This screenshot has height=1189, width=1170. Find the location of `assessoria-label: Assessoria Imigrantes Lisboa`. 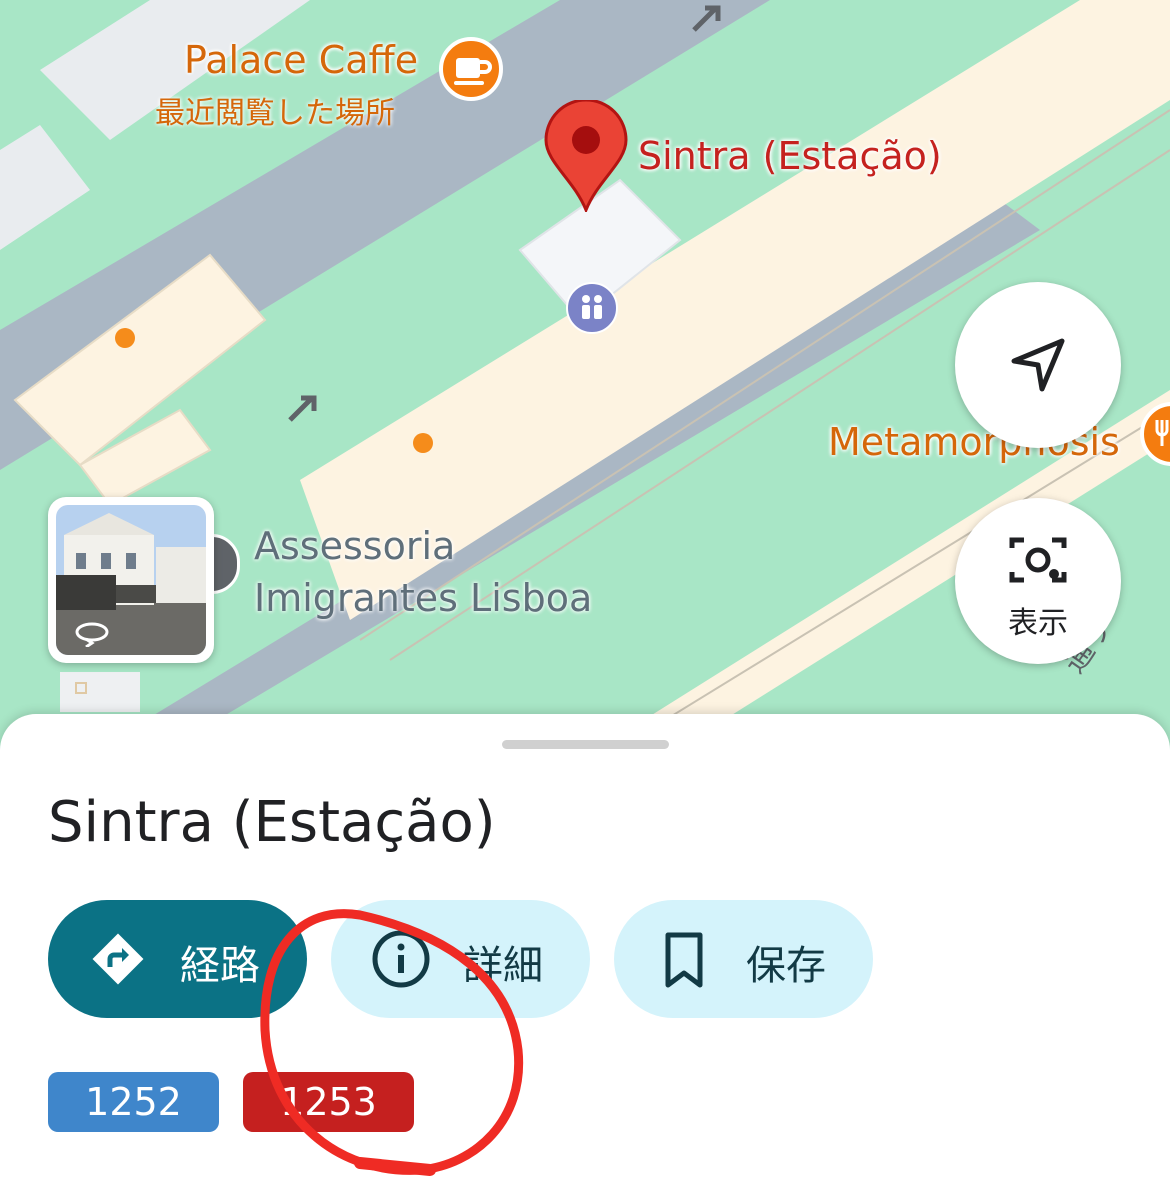

assessoria-label: Assessoria Imigrantes Lisboa is located at coordinates (423, 572).